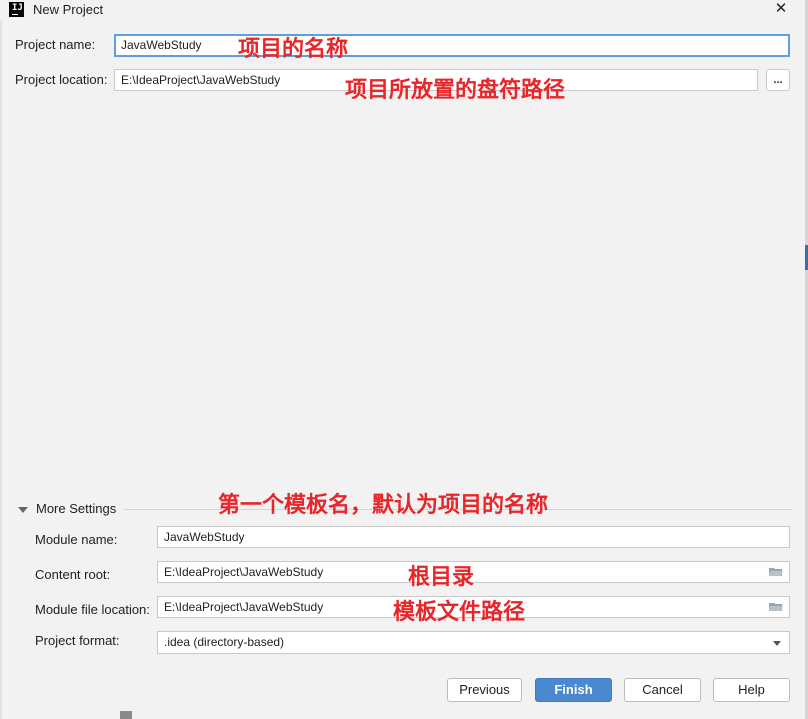 The height and width of the screenshot is (719, 808). I want to click on close-icon: ✕, so click(781, 9).